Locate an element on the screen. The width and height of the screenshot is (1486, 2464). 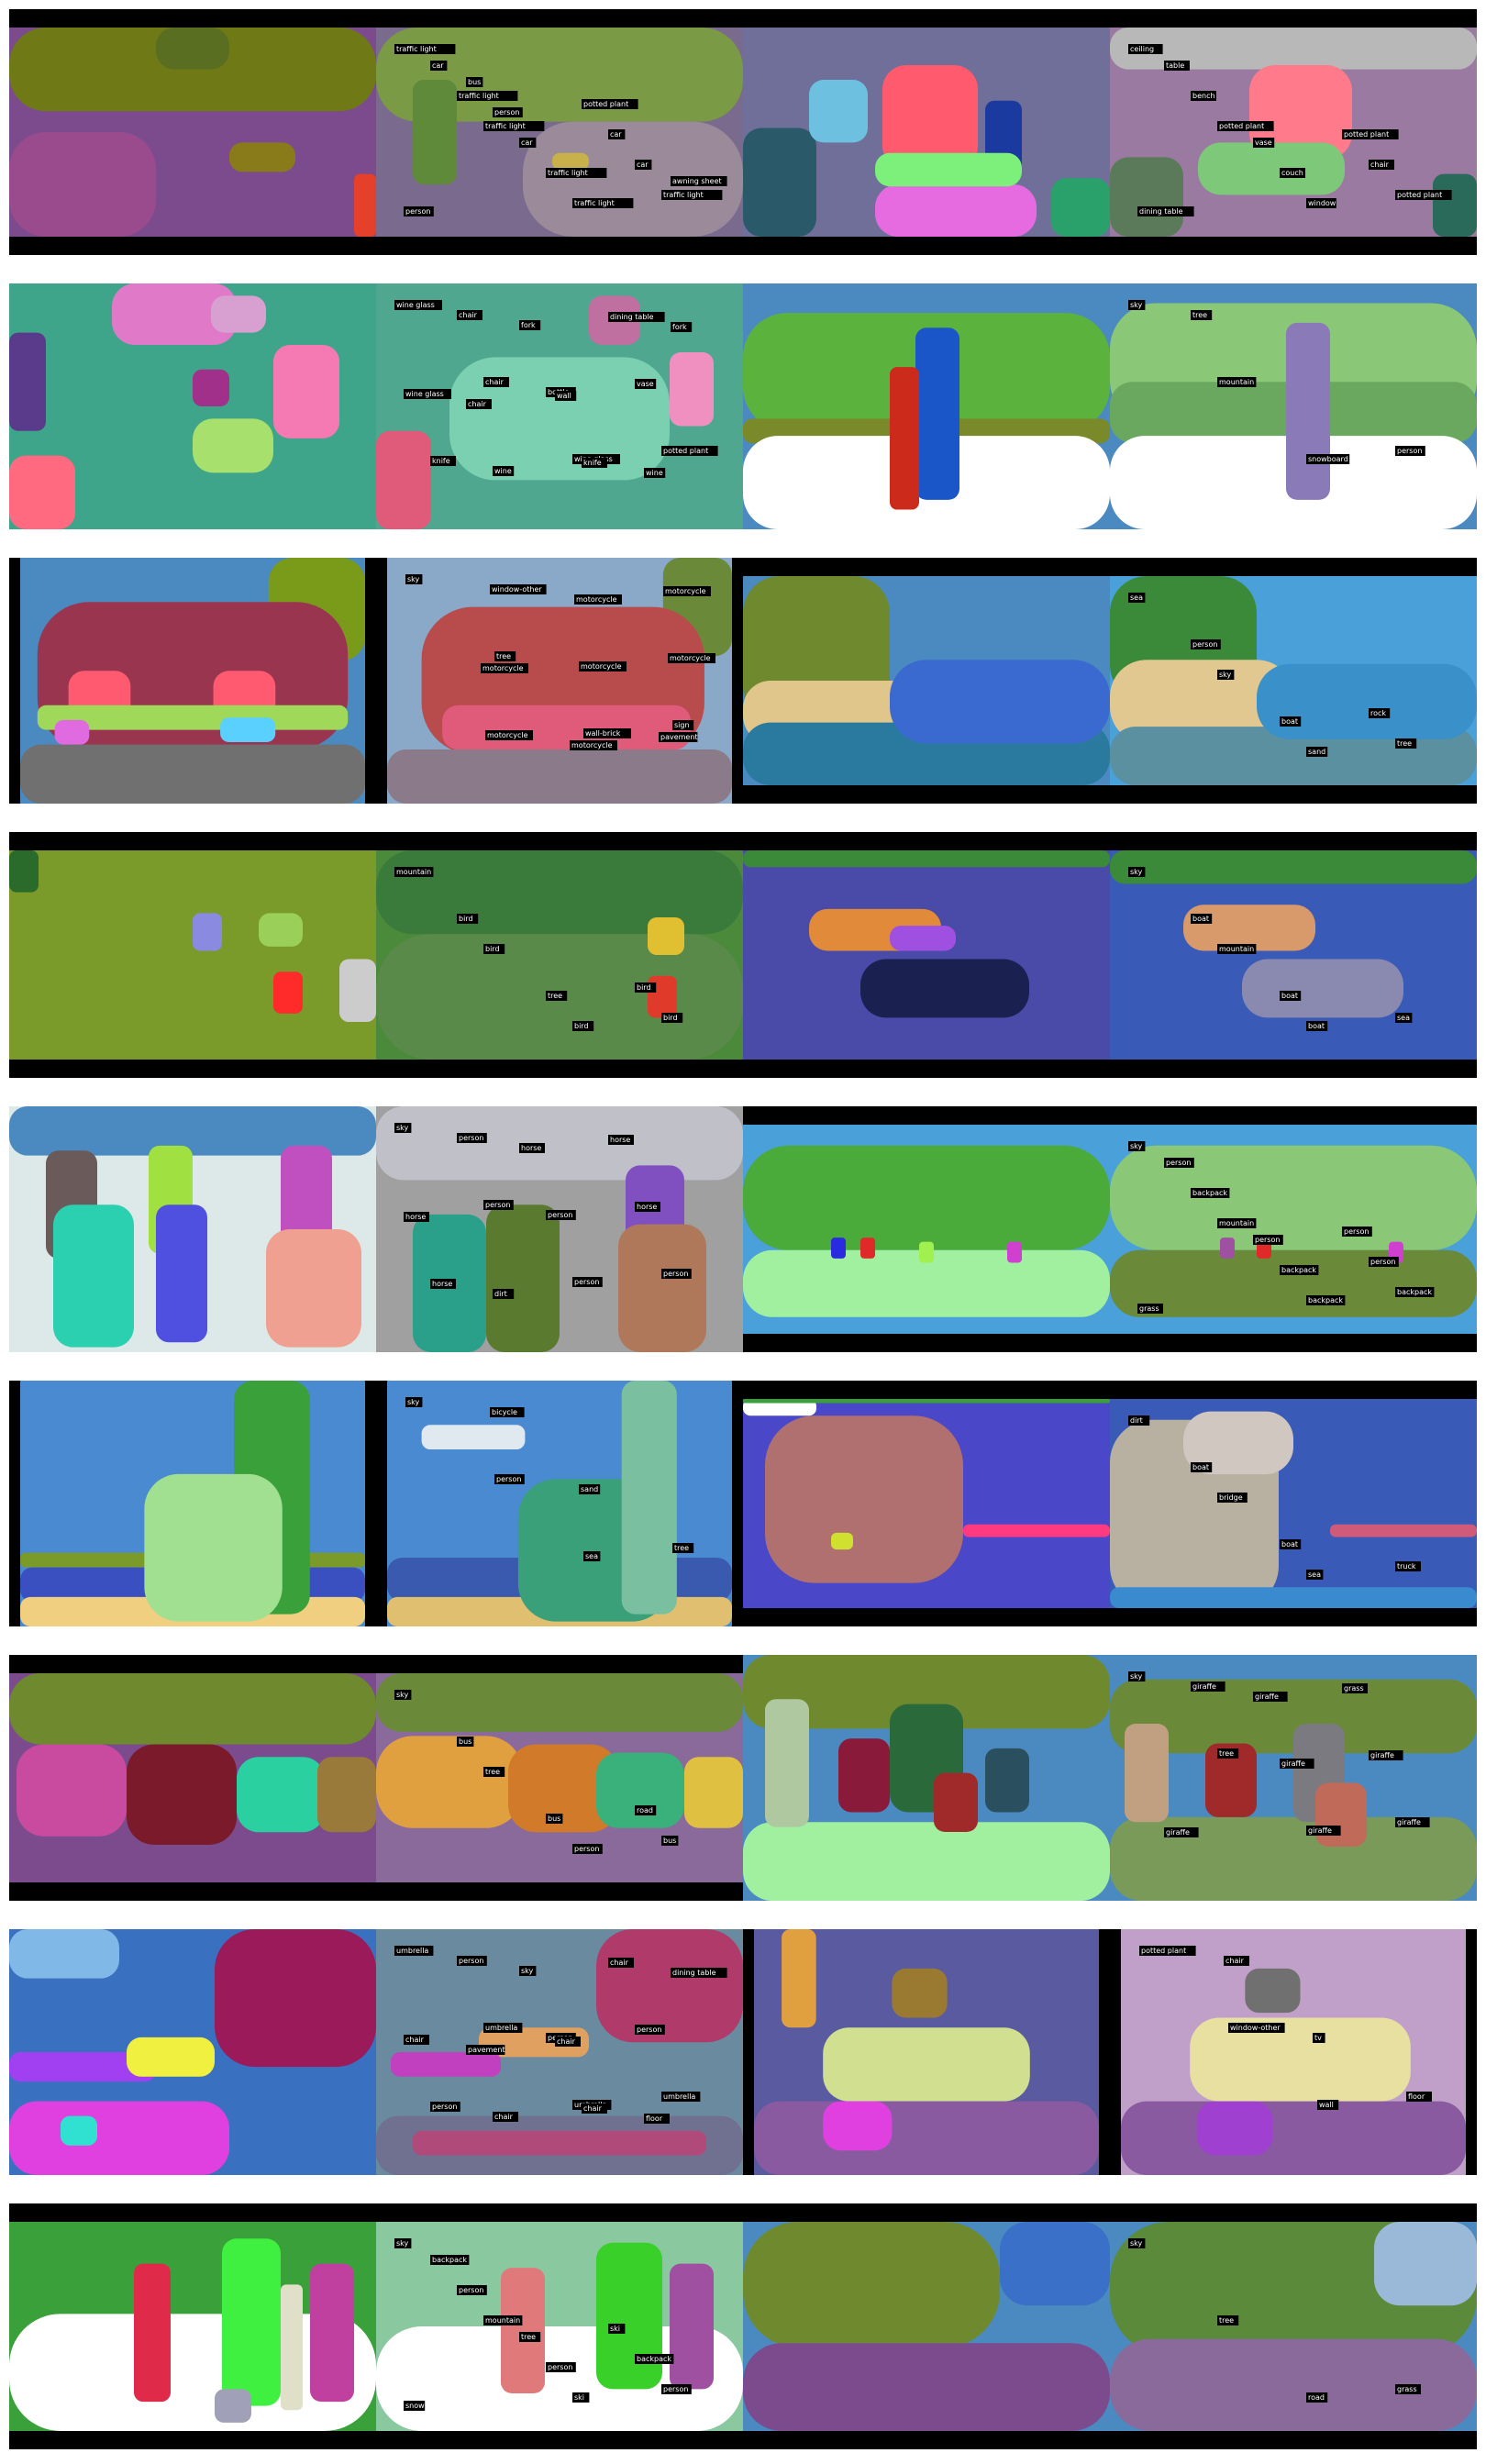
class-label-text: bus is located at coordinates (475, 82).